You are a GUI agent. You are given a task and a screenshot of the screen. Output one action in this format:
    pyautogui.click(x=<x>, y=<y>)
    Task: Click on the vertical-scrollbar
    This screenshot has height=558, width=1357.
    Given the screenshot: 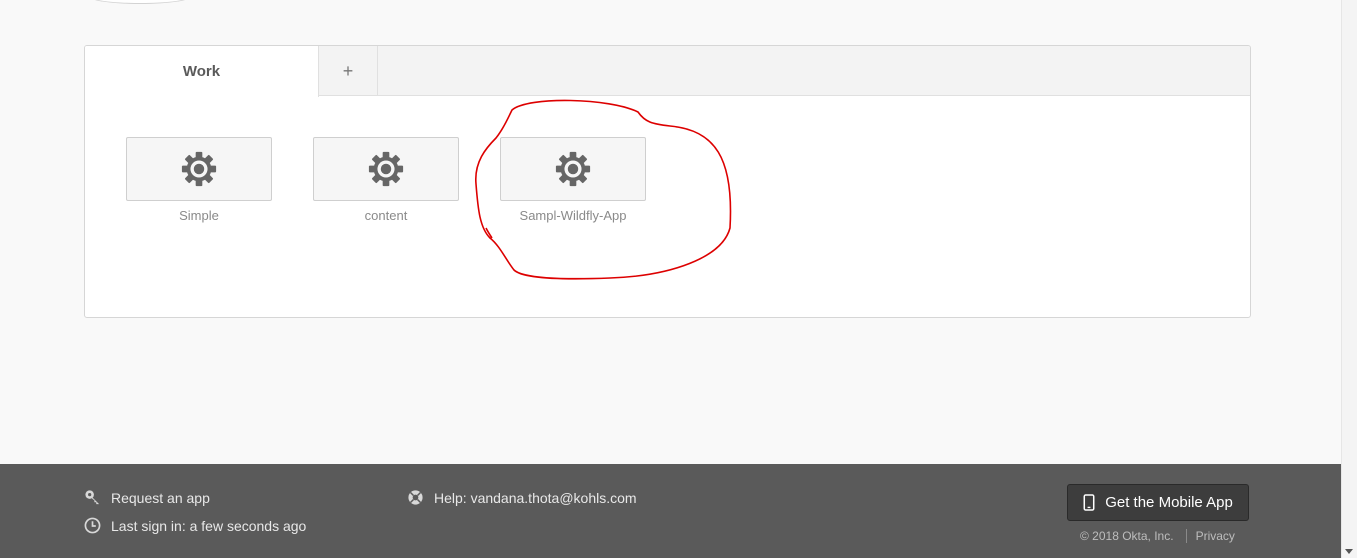 What is the action you would take?
    pyautogui.click(x=1349, y=279)
    